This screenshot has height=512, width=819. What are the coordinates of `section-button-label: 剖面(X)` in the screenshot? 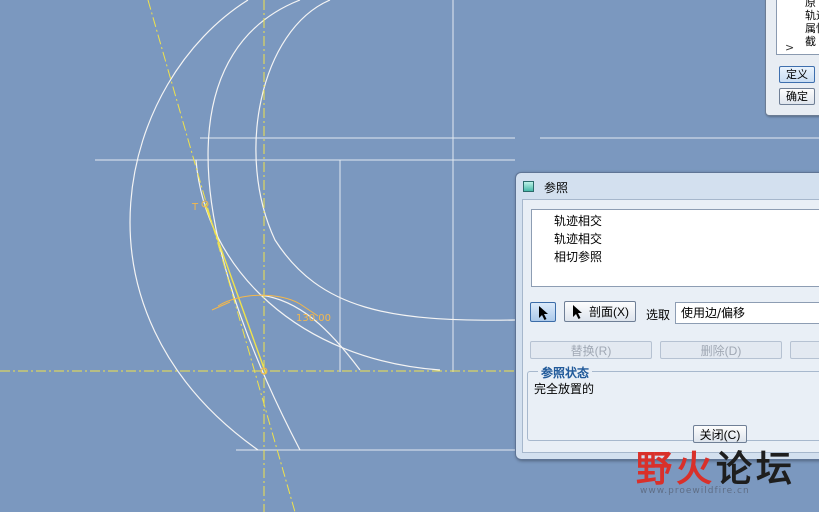 It's located at (609, 312).